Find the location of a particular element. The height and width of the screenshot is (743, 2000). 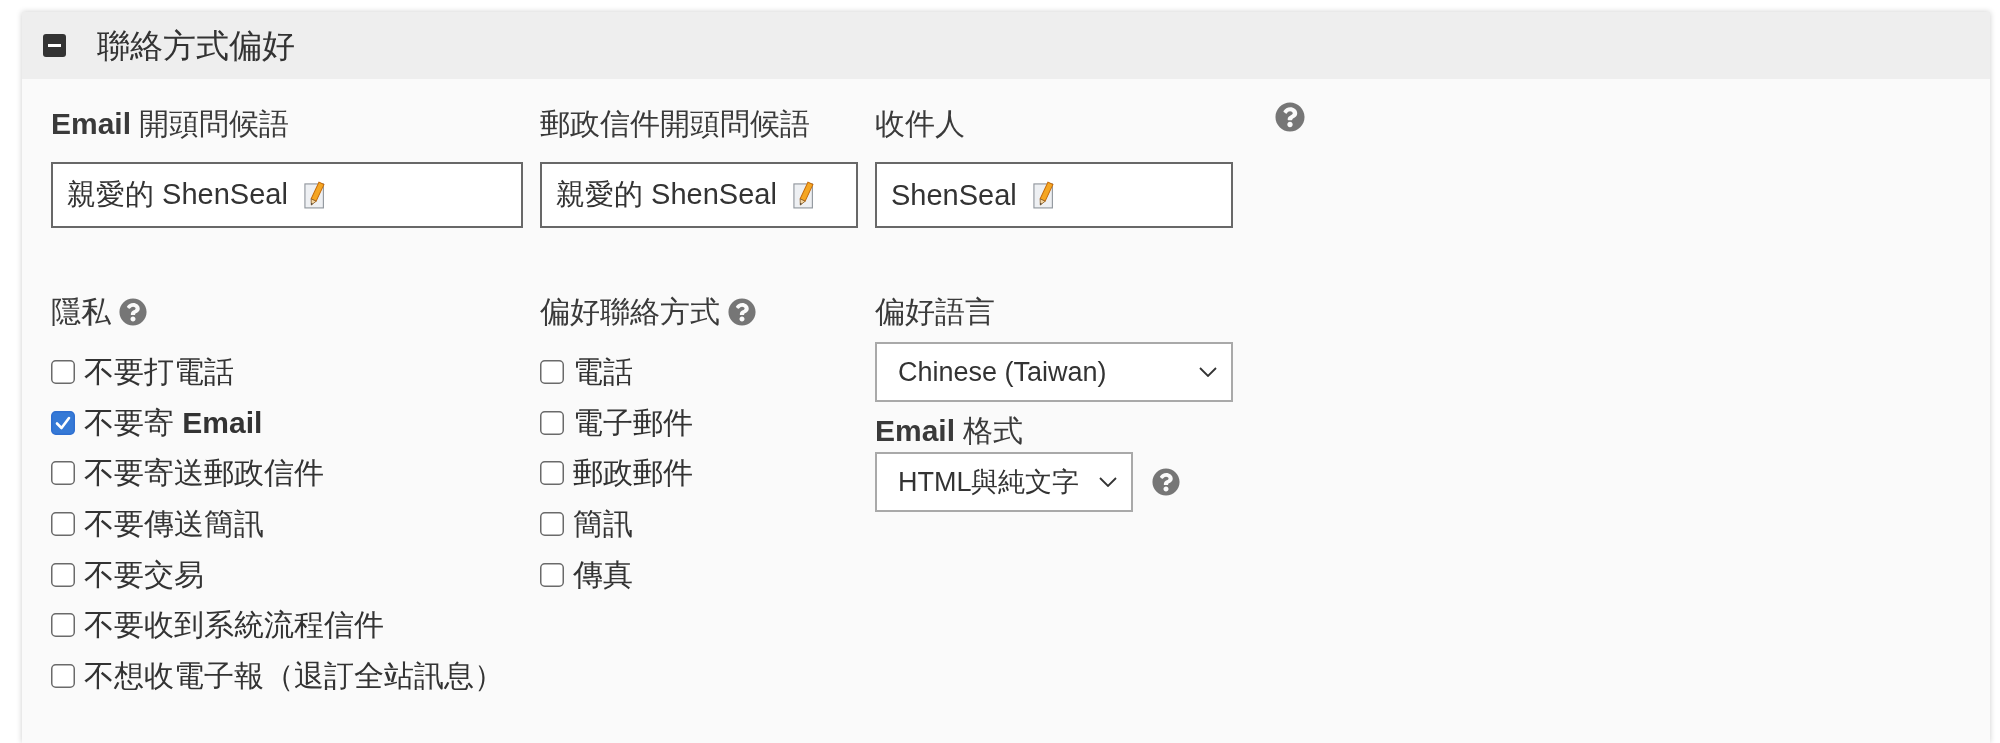

checkbox-label: 不要傳送簡訊 is located at coordinates (174, 524).